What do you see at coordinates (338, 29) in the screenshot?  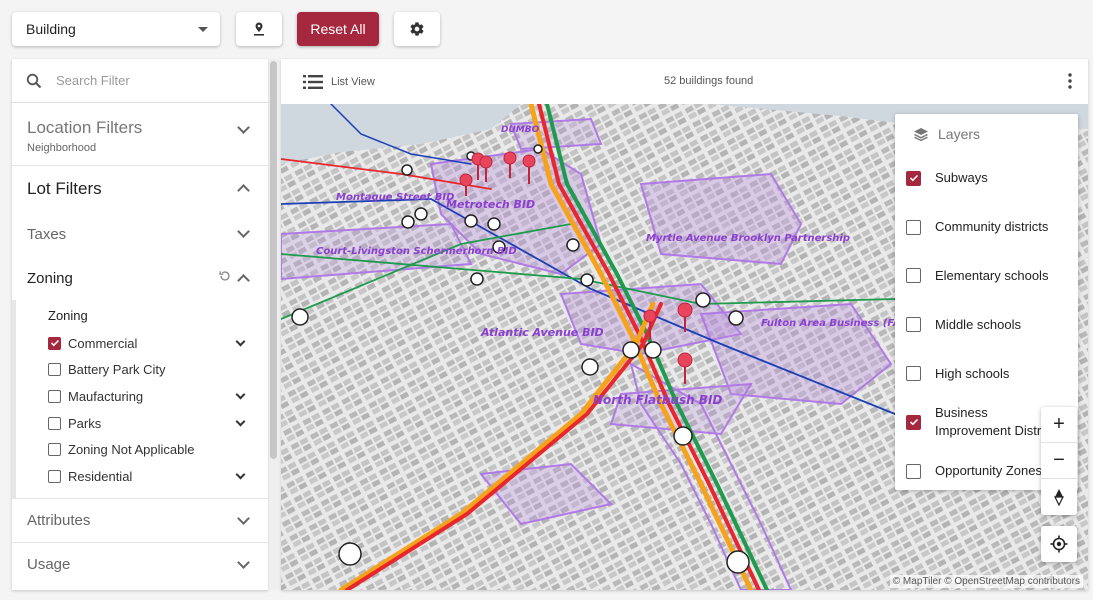 I see `reset-all-button: Reset All` at bounding box center [338, 29].